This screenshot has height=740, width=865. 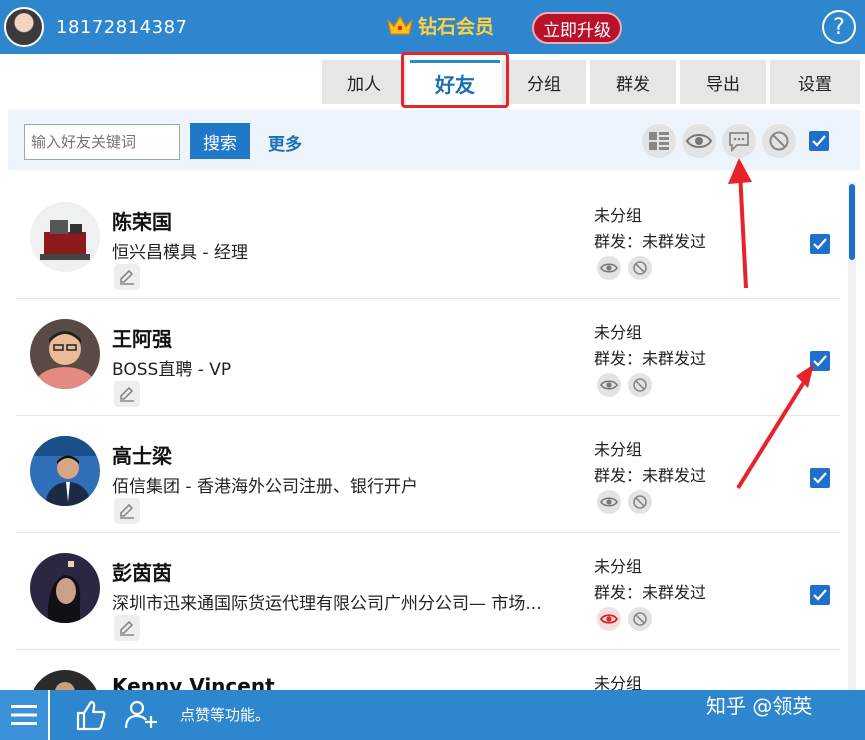 What do you see at coordinates (364, 82) in the screenshot?
I see `tab-add-person: 加人` at bounding box center [364, 82].